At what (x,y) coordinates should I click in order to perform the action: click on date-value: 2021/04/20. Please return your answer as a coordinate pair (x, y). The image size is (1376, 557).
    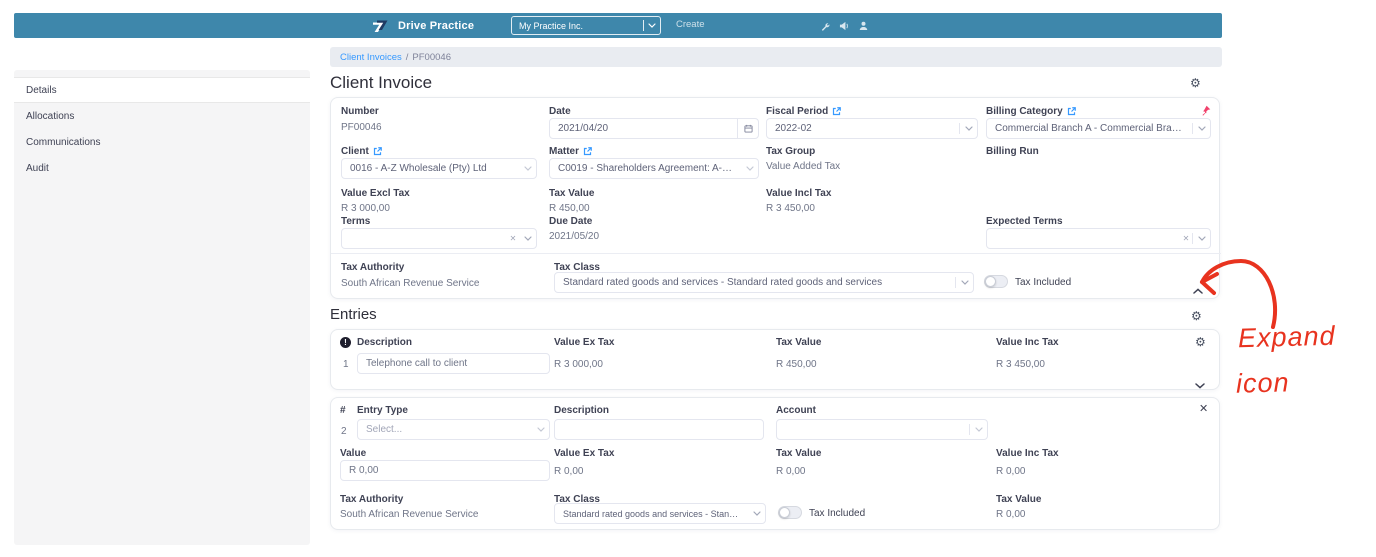
    Looking at the image, I should click on (583, 128).